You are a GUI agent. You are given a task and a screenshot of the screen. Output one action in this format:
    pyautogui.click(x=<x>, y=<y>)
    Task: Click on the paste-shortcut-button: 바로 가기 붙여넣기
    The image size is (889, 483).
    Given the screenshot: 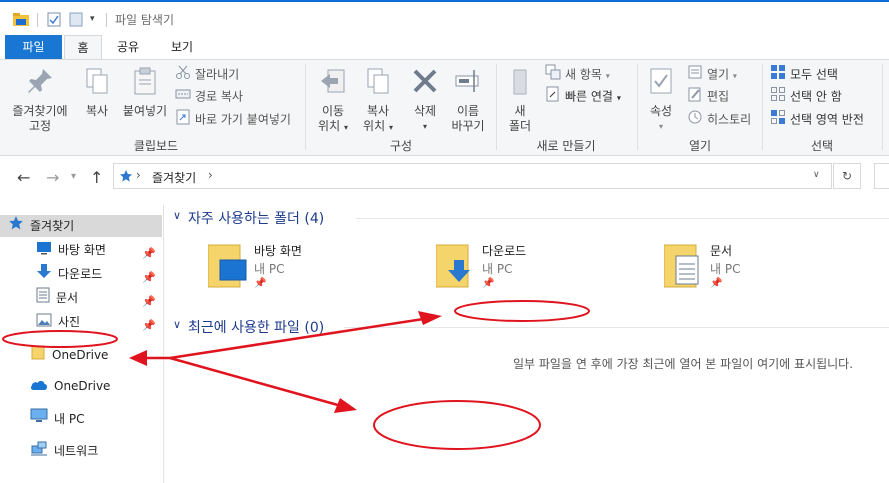 What is the action you would take?
    pyautogui.click(x=233, y=119)
    